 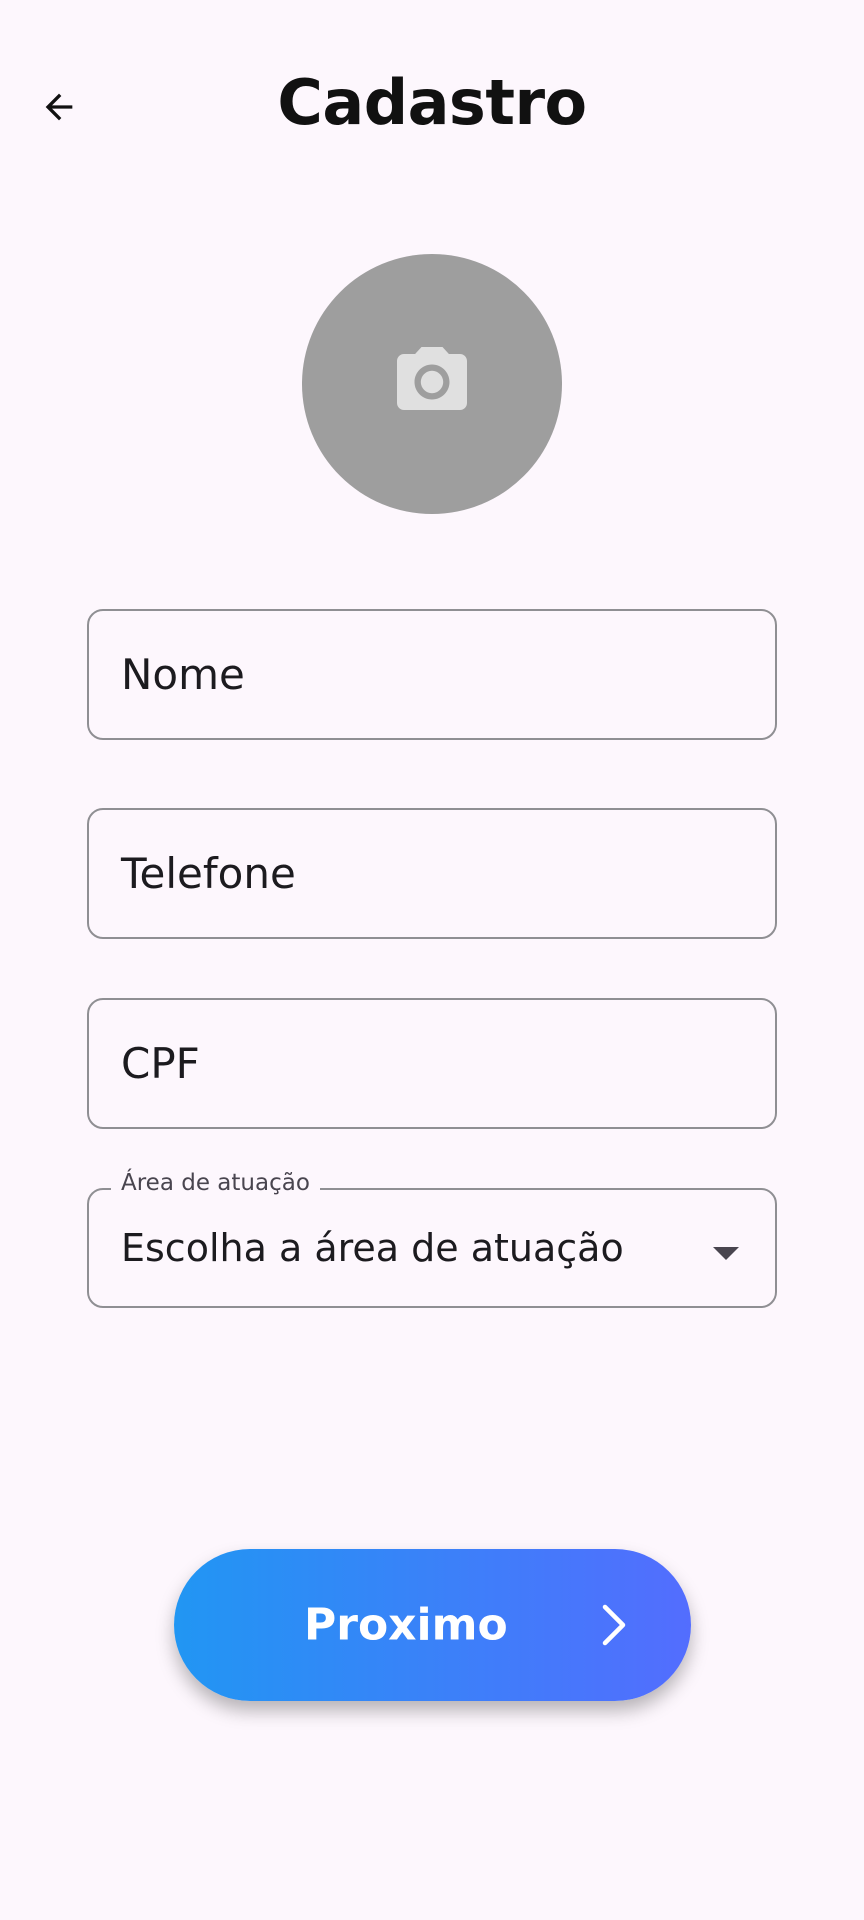 I want to click on name-field: Nome, so click(x=432, y=674).